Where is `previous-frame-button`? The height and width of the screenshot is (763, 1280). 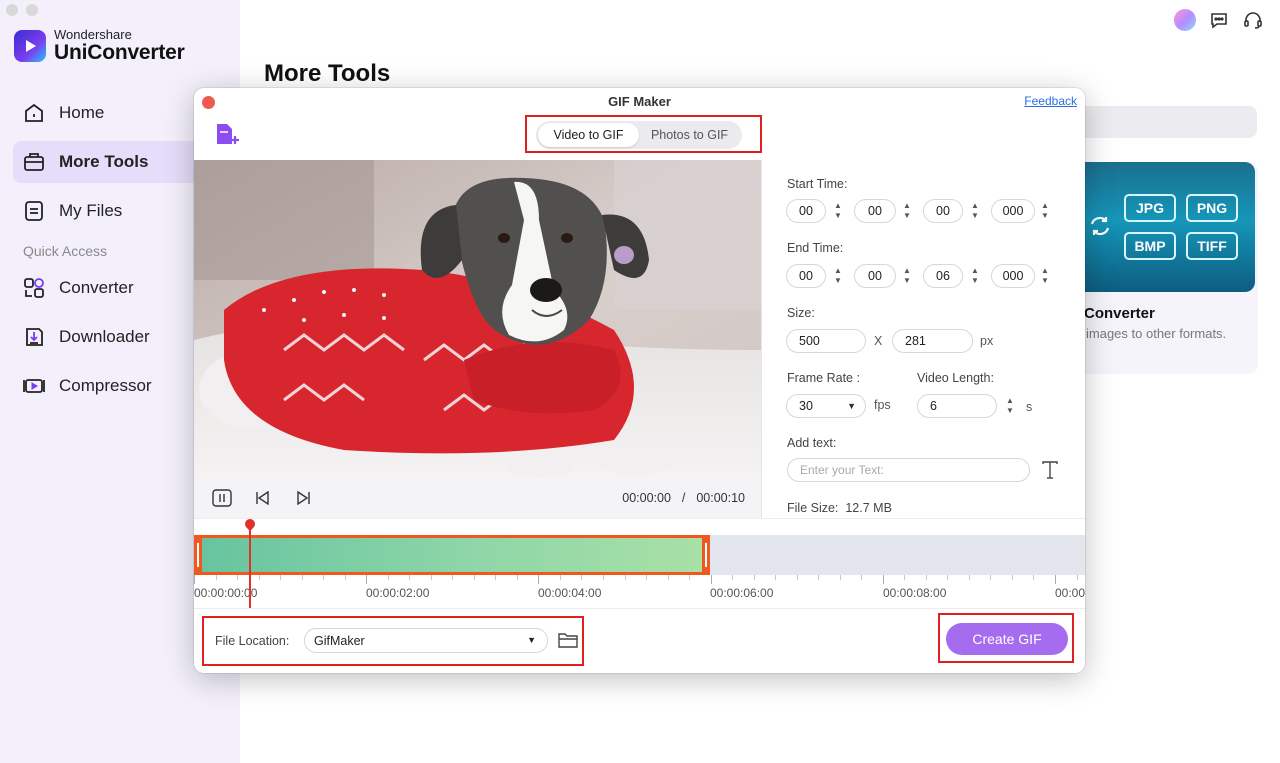
previous-frame-button is located at coordinates (262, 498).